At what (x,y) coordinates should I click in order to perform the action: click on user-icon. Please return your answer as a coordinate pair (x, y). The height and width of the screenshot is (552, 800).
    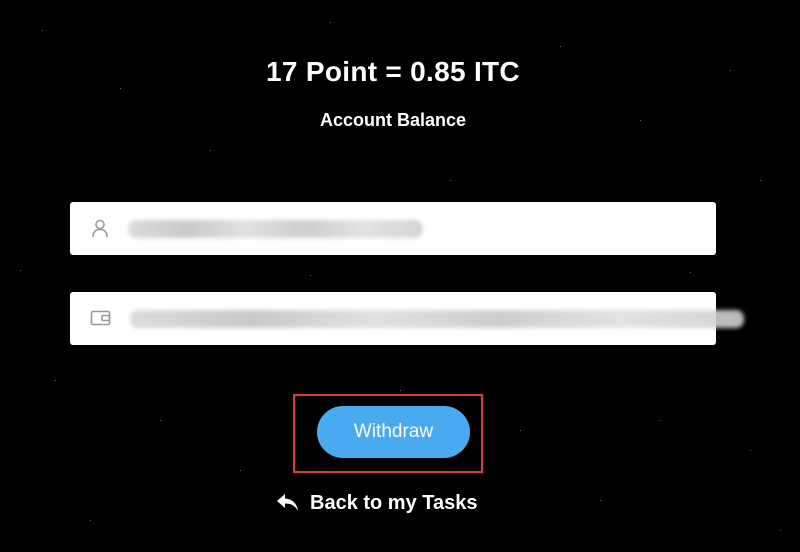
    Looking at the image, I should click on (100, 228).